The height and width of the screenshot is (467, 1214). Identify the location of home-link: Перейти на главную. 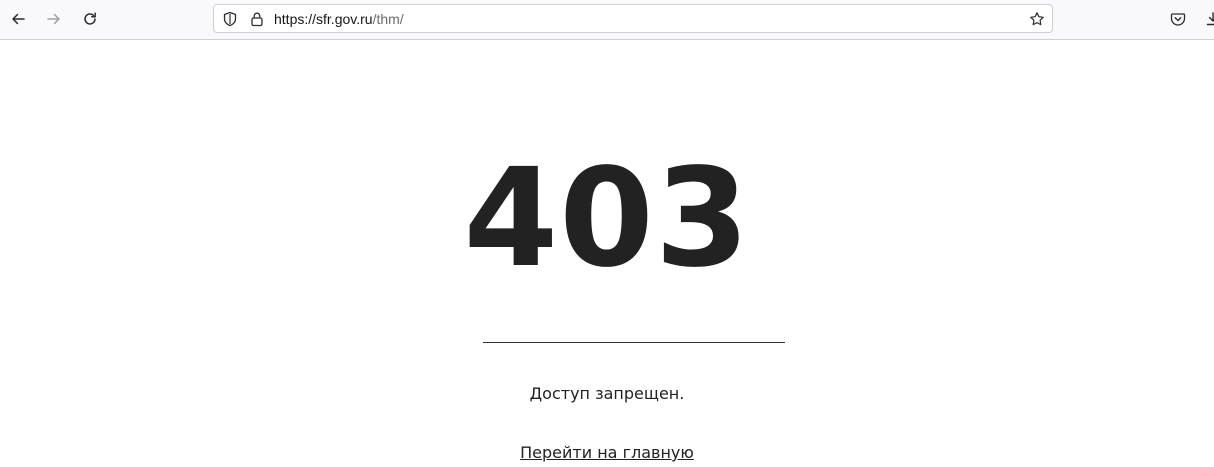
(607, 452).